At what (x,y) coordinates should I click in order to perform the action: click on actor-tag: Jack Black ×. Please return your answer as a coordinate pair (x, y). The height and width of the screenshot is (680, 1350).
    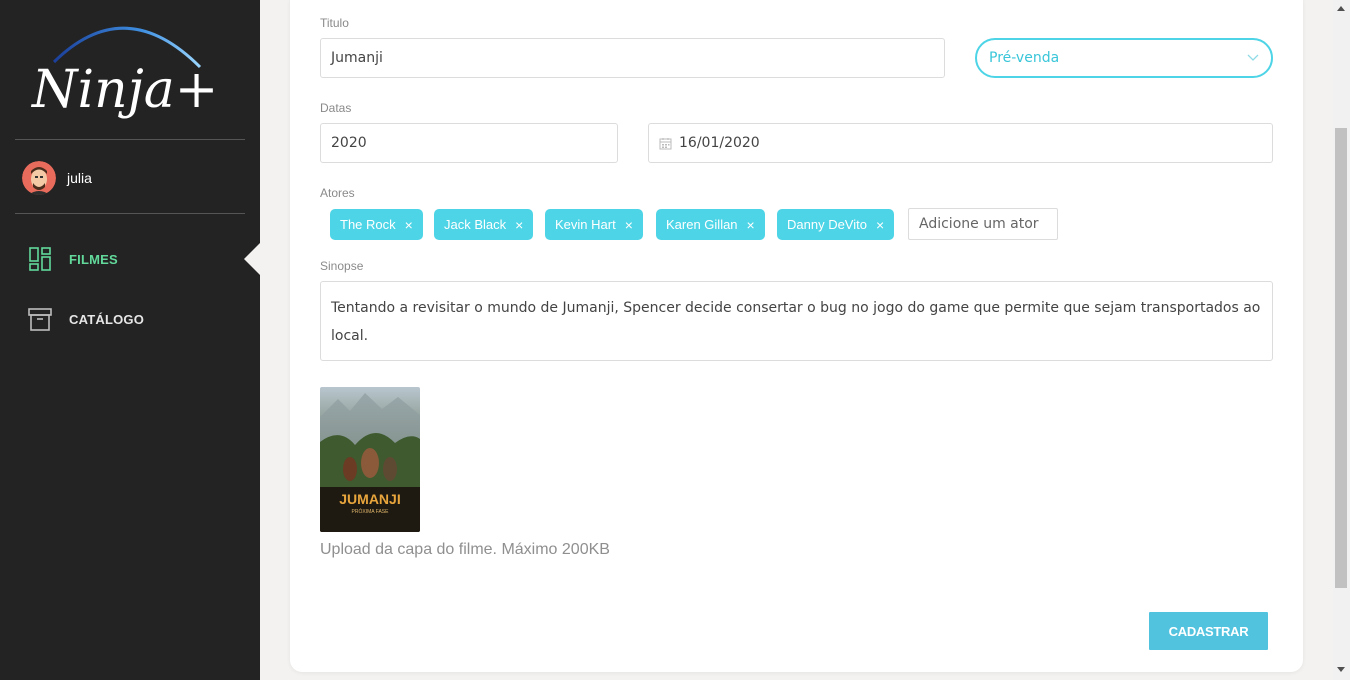
    Looking at the image, I should click on (484, 224).